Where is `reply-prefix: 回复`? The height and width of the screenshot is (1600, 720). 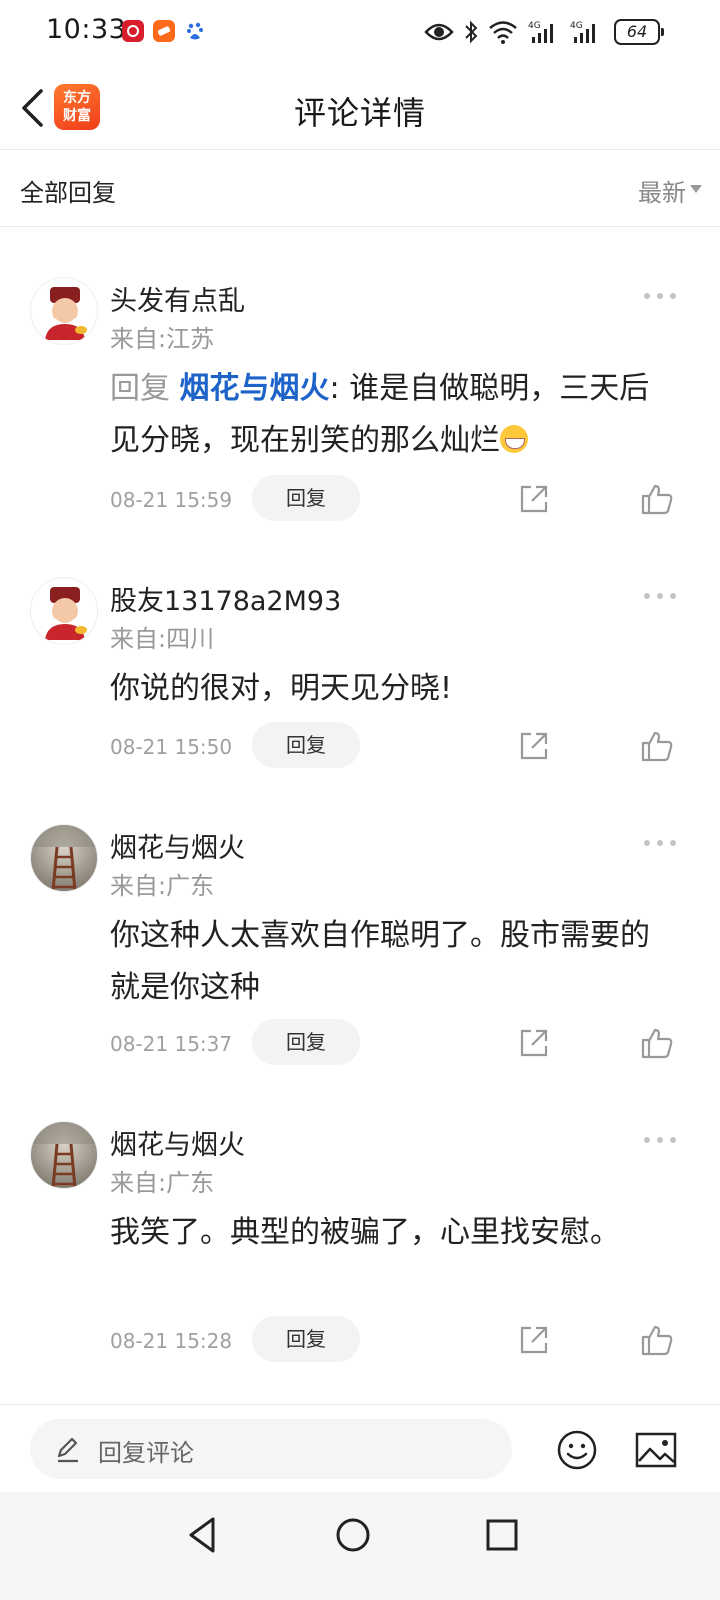 reply-prefix: 回复 is located at coordinates (145, 388).